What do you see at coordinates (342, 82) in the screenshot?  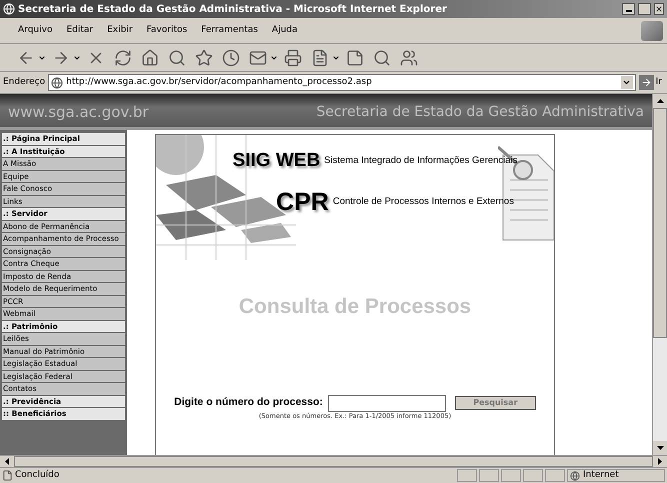 I see `address-field: http://www.sga.ac.gov.br/servidor/acompanhamento_processo2.asp` at bounding box center [342, 82].